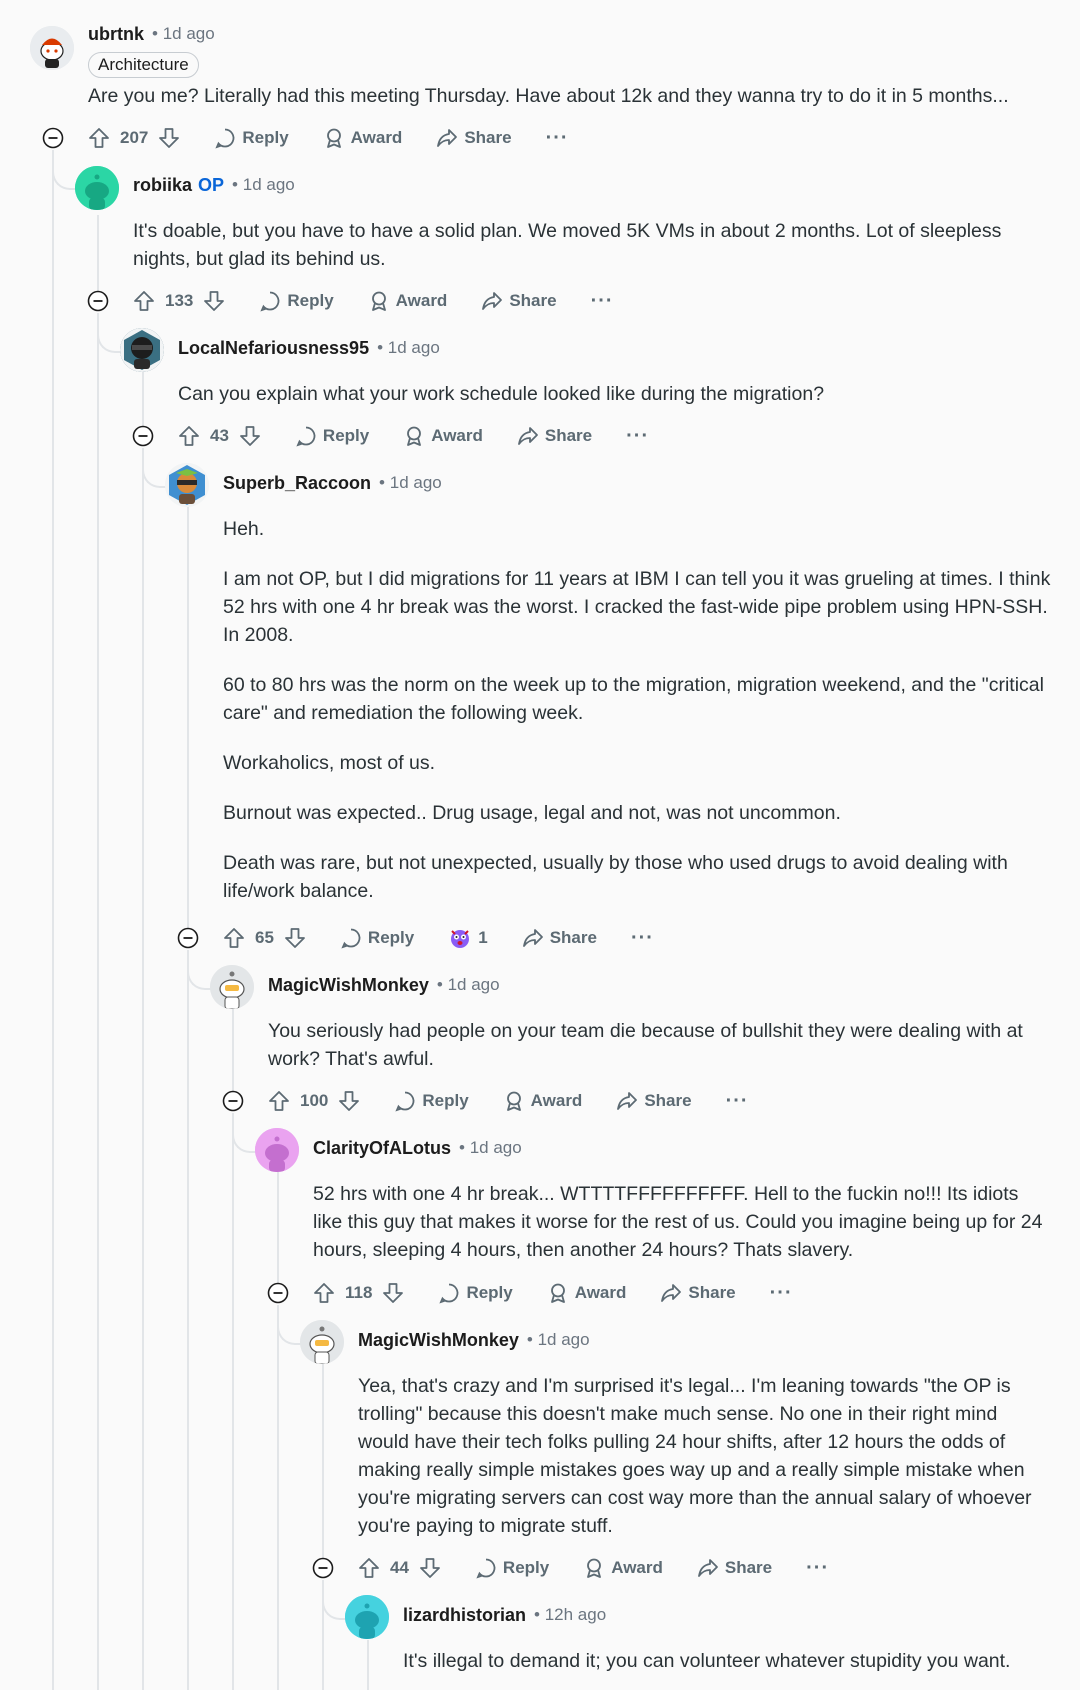 The width and height of the screenshot is (1080, 1690). What do you see at coordinates (162, 185) in the screenshot?
I see `author-name: robiika` at bounding box center [162, 185].